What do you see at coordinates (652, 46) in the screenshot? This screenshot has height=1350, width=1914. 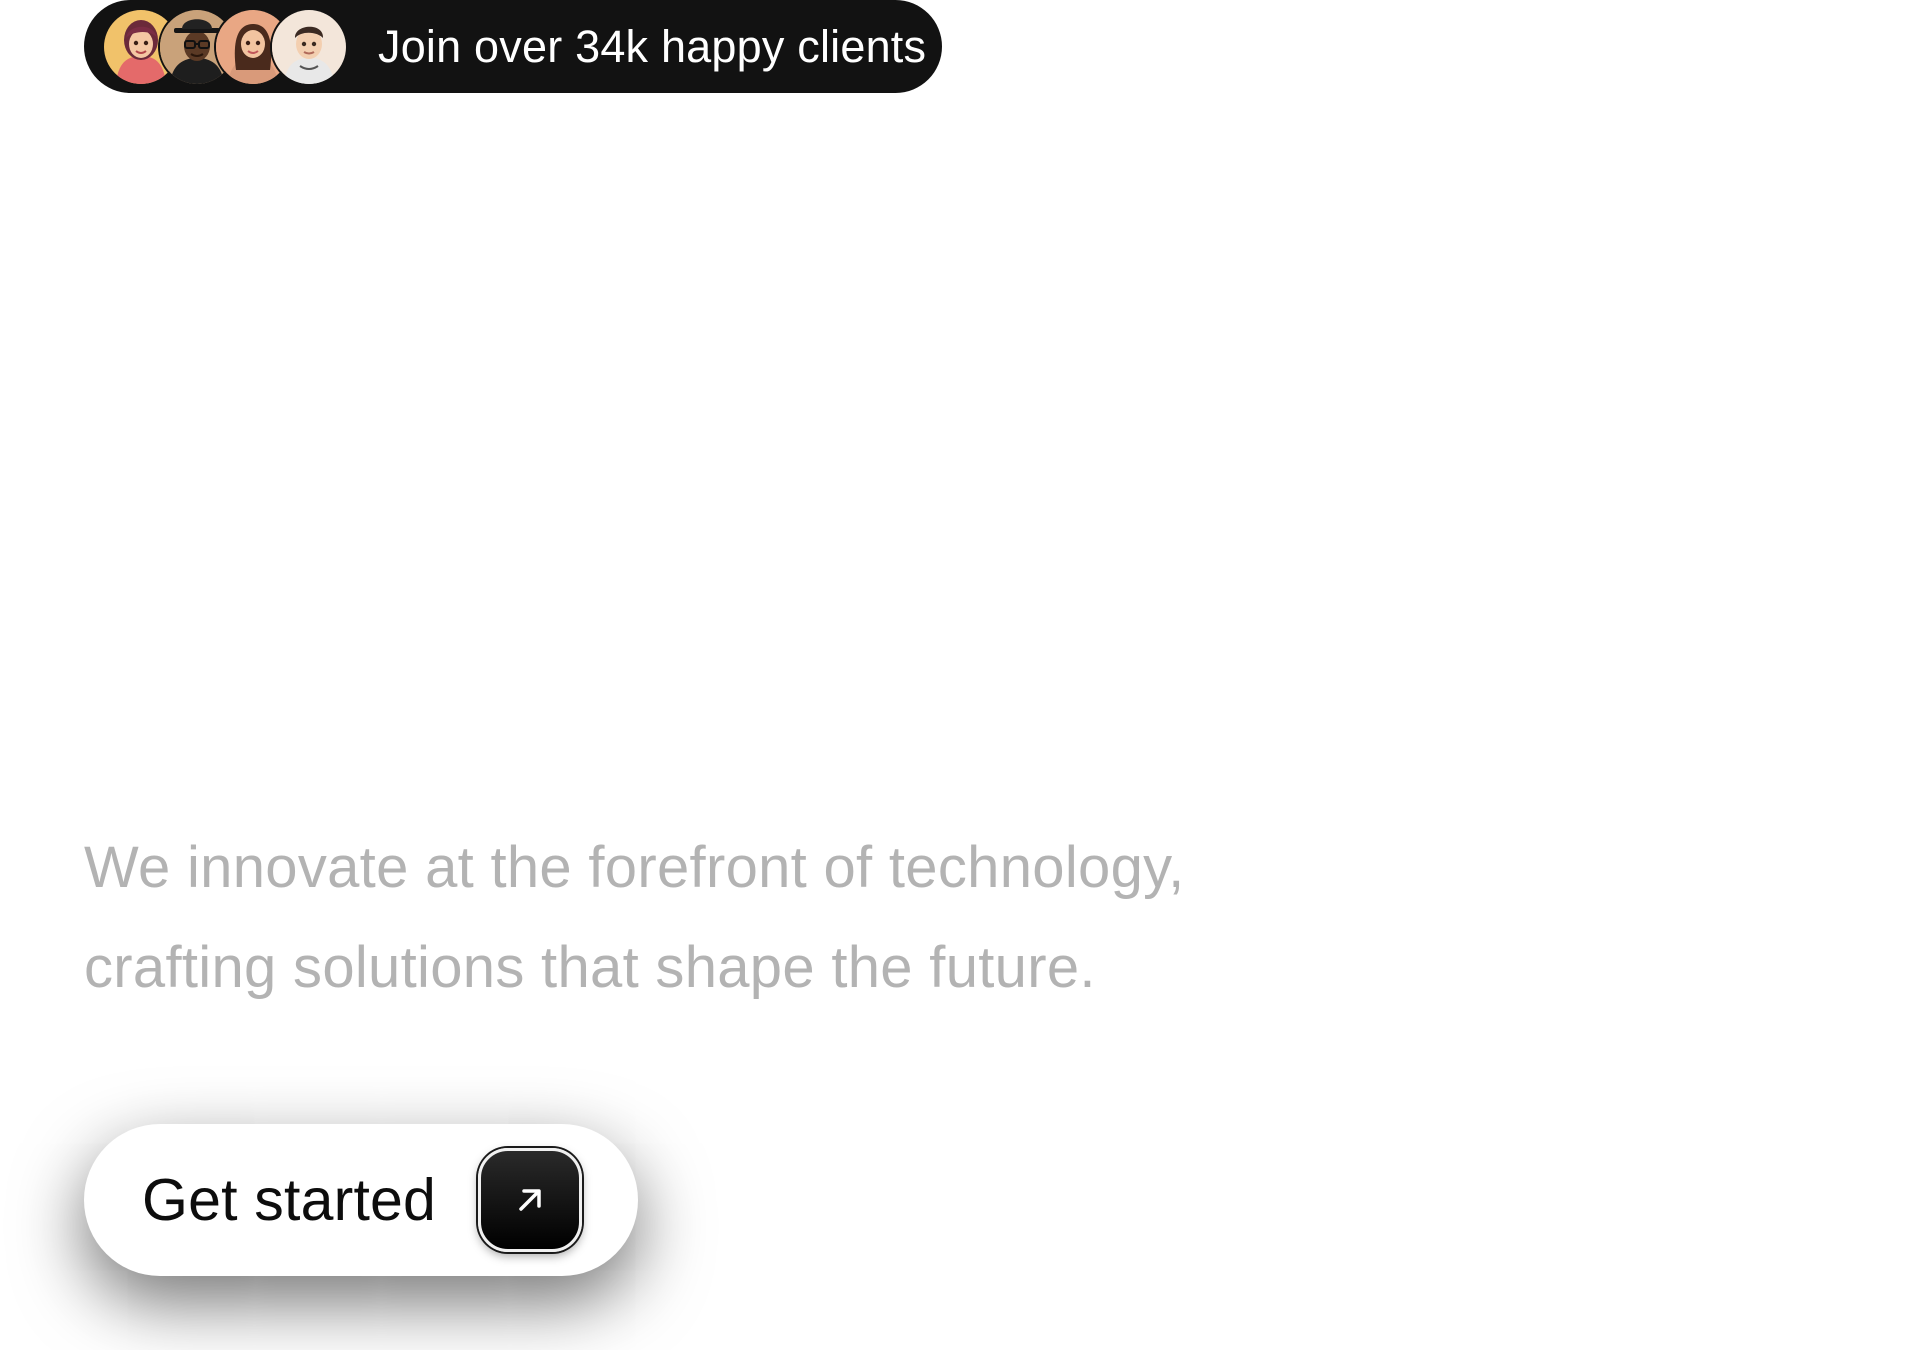 I see `clients-count-text: Join over 34k happy clients` at bounding box center [652, 46].